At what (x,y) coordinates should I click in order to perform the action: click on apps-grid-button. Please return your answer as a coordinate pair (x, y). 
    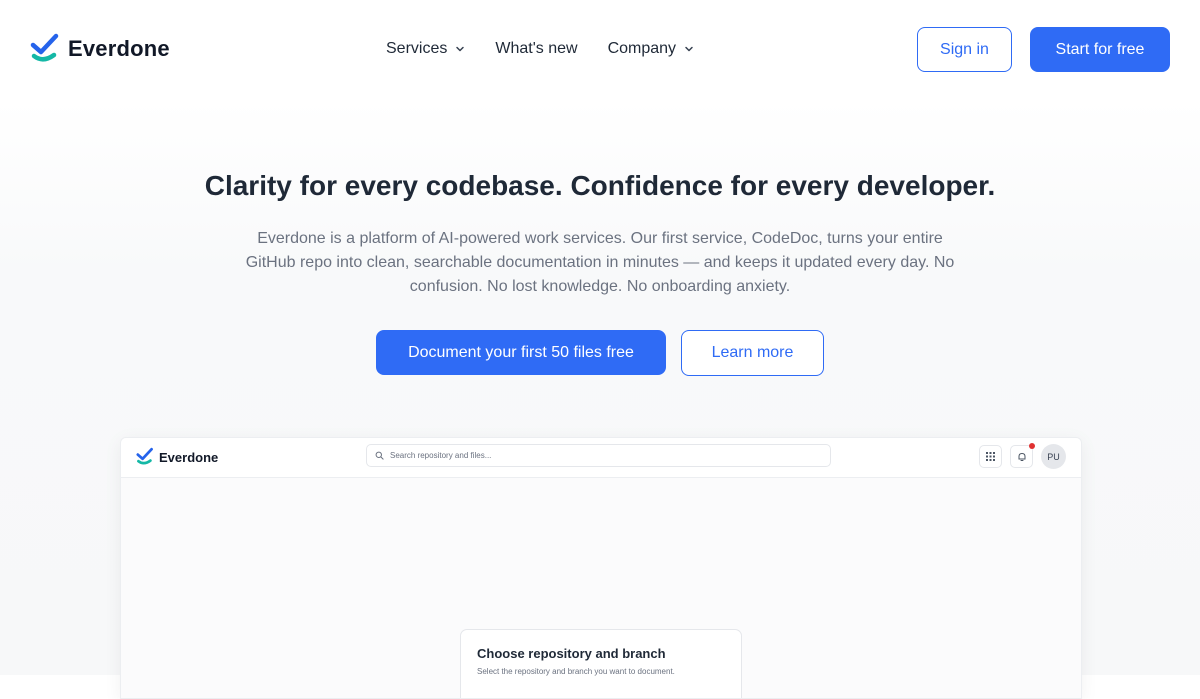
    Looking at the image, I should click on (990, 456).